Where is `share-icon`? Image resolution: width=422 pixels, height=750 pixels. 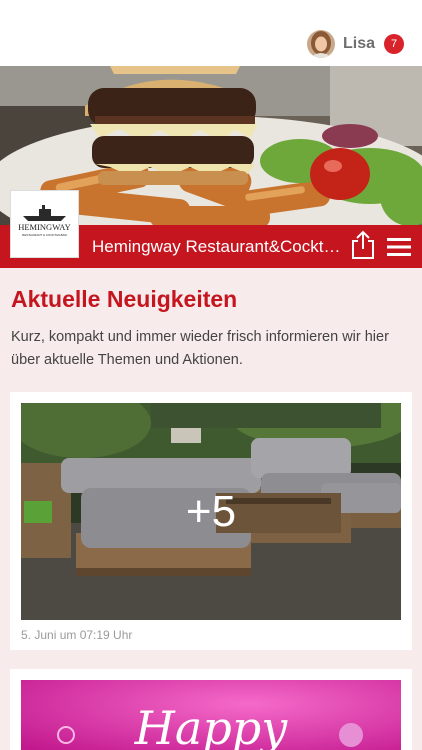 share-icon is located at coordinates (363, 245).